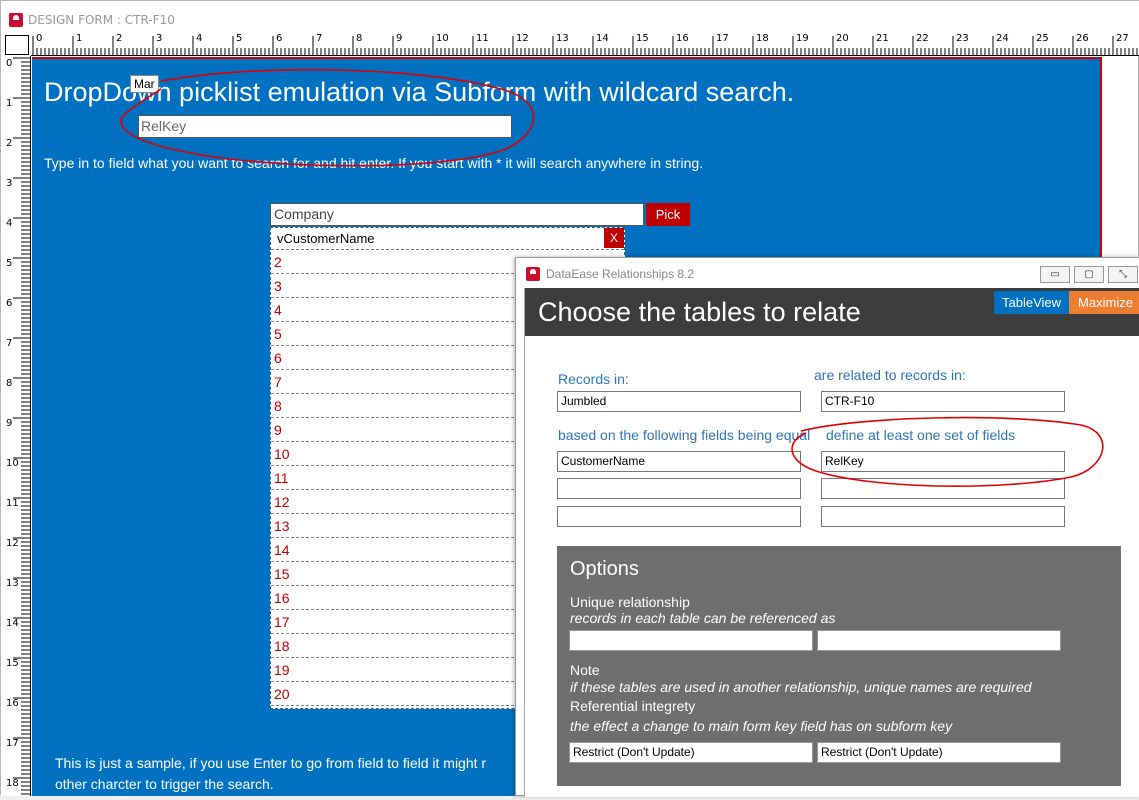 Image resolution: width=1139 pixels, height=800 pixels. Describe the element at coordinates (604, 569) in the screenshot. I see `options-title: Options` at that location.